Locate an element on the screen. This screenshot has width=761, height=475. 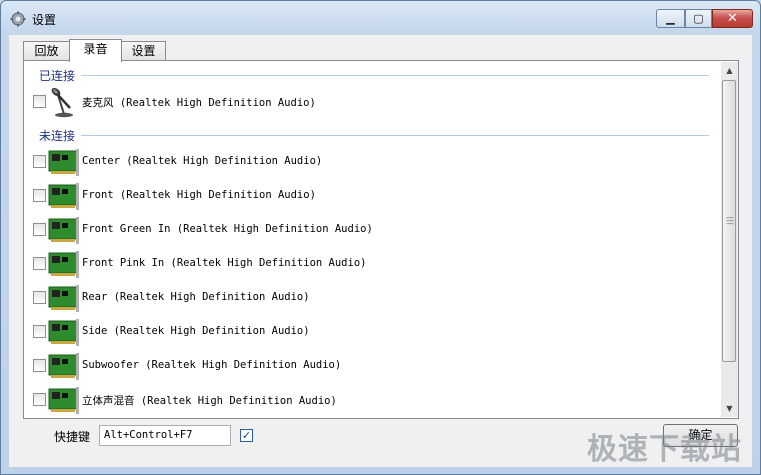
tab-playback: 回放 is located at coordinates (46, 51).